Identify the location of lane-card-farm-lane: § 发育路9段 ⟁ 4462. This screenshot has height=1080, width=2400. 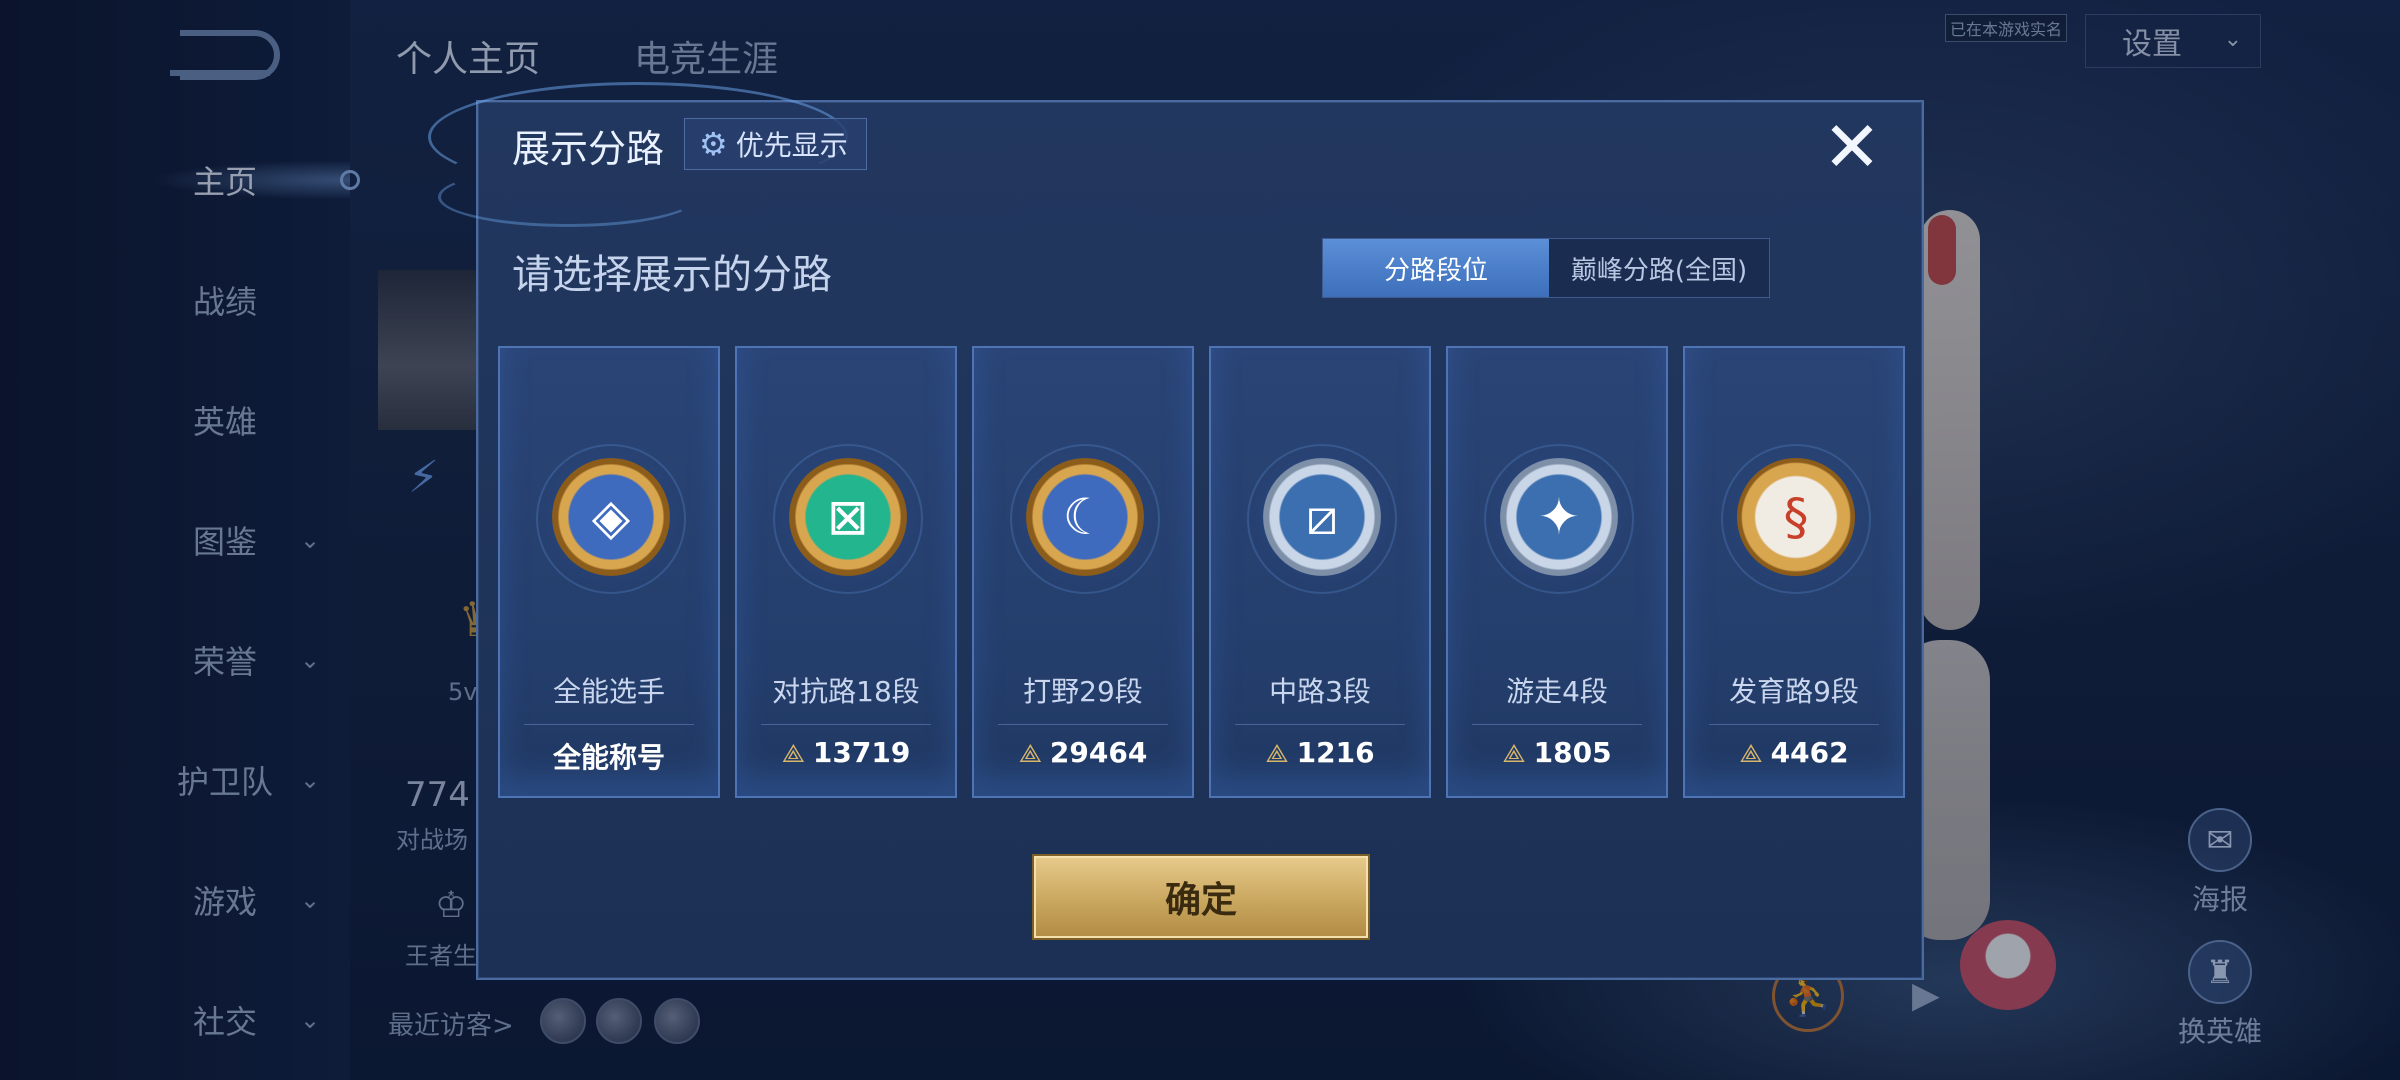
(1794, 572).